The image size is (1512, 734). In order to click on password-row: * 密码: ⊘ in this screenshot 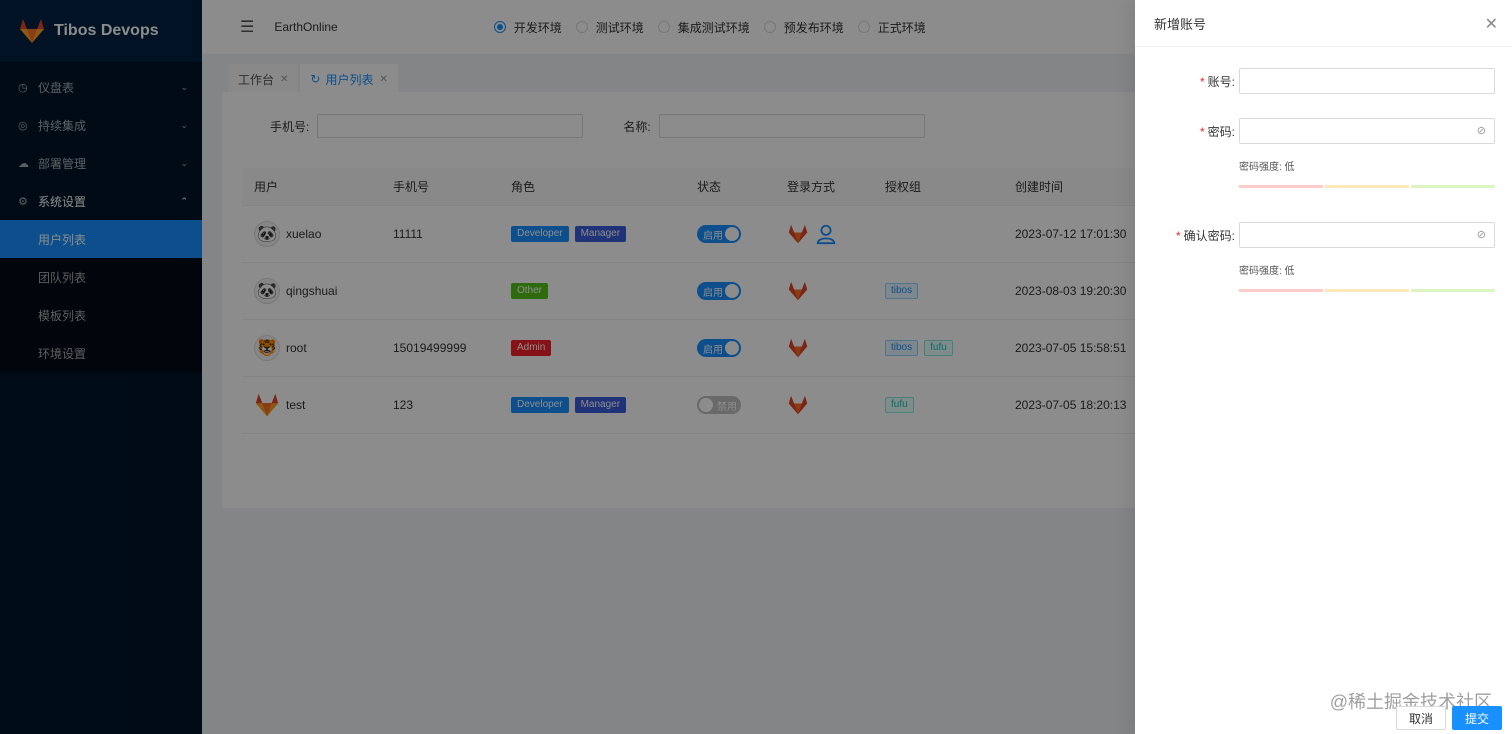, I will do `click(1323, 131)`.